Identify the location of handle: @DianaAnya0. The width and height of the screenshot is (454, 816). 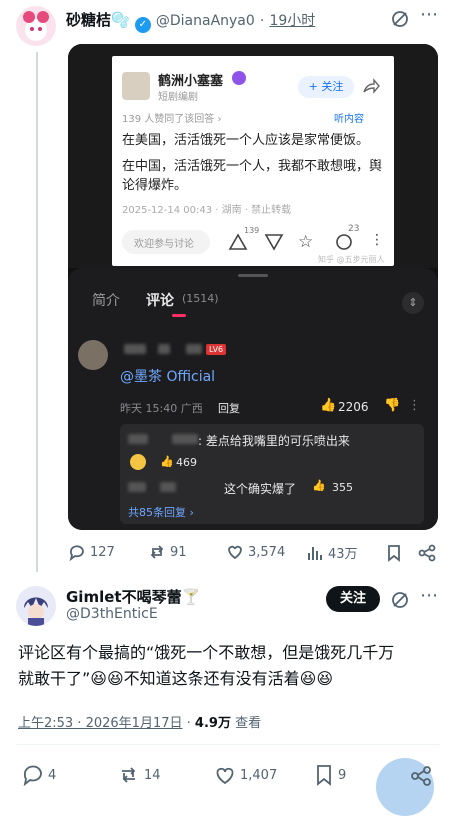
(205, 21).